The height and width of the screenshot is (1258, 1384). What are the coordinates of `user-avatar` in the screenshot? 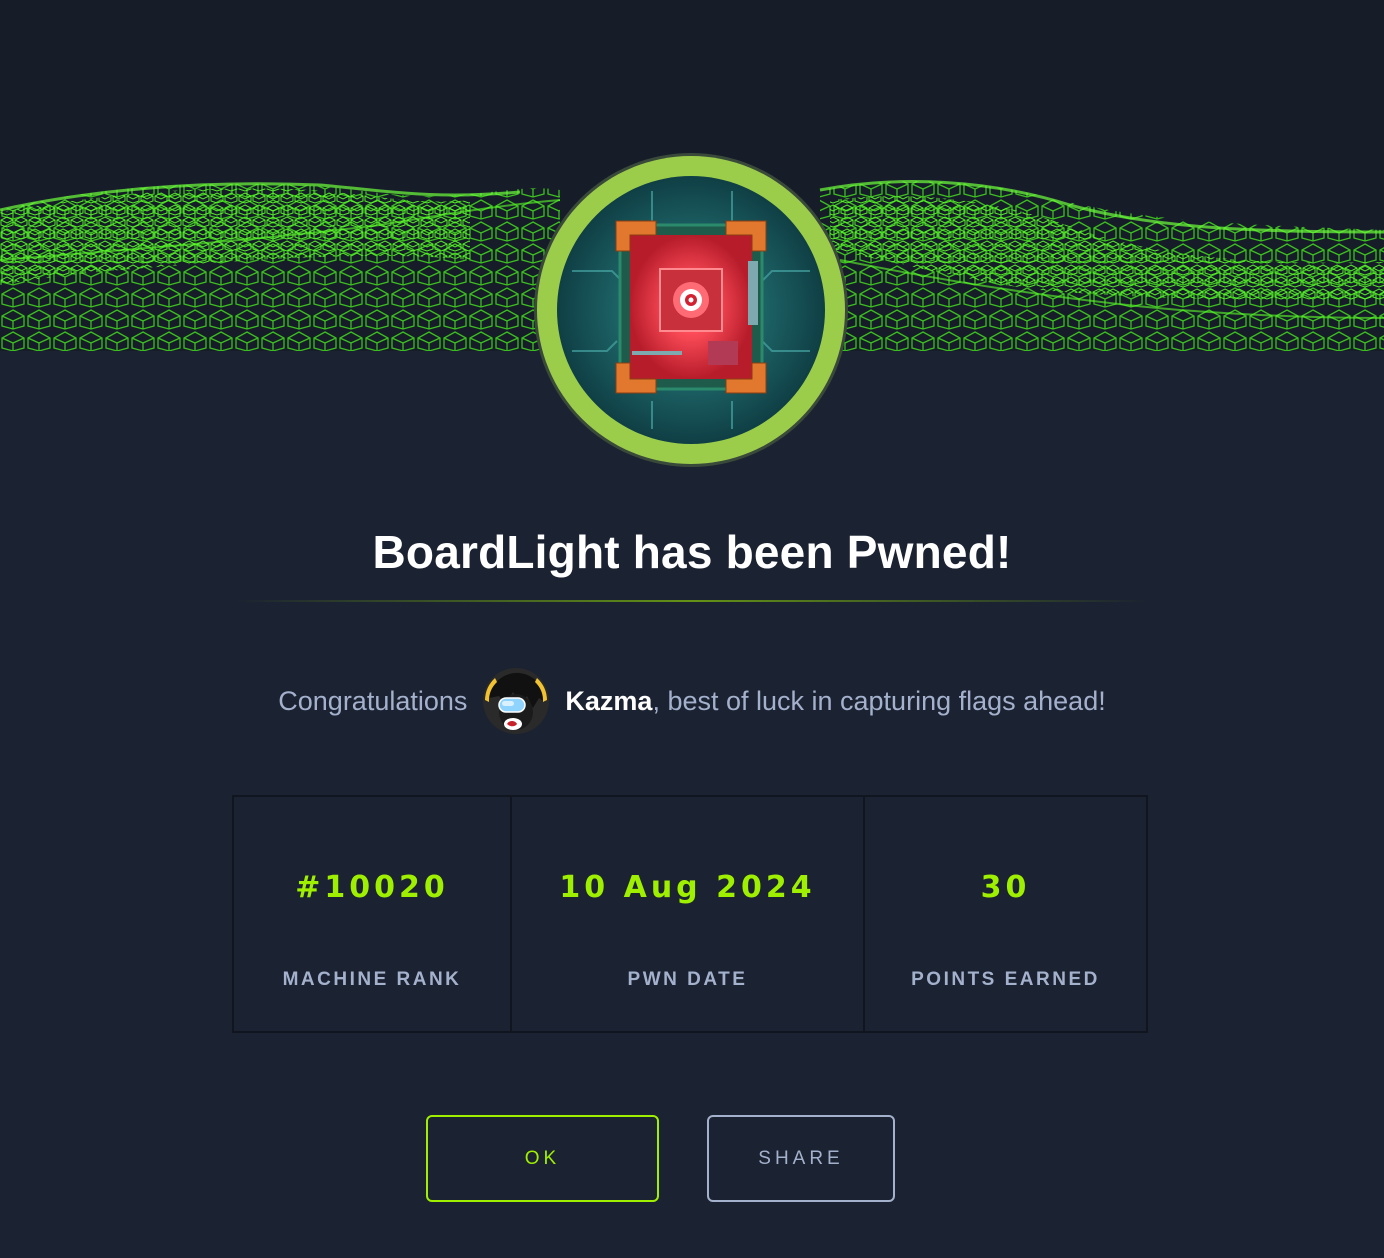 It's located at (516, 701).